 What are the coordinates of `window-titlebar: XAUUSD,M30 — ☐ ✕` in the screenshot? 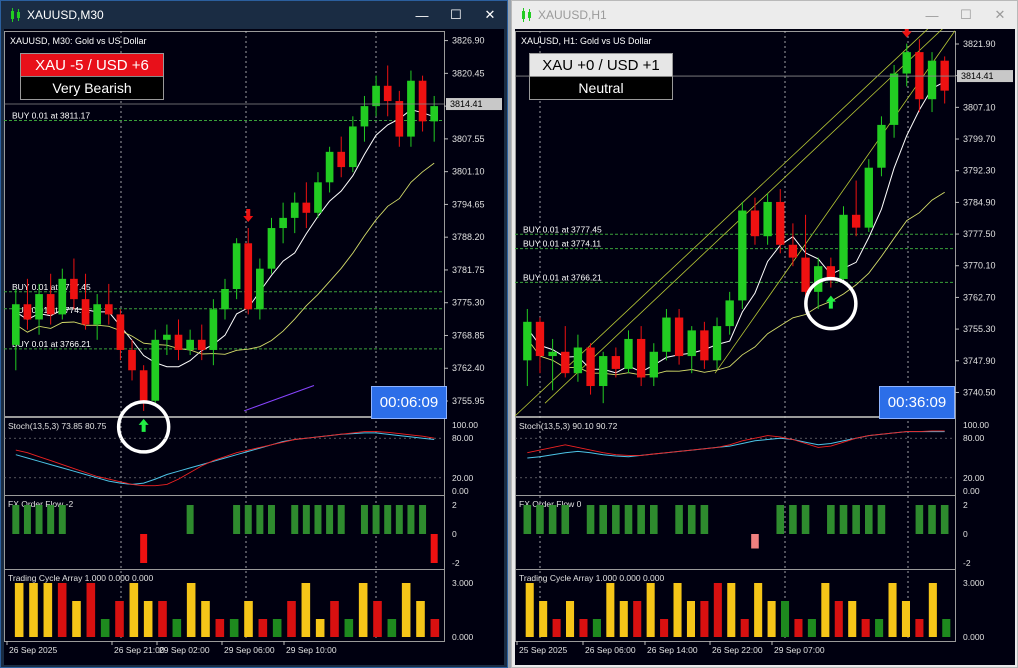 It's located at (254, 15).